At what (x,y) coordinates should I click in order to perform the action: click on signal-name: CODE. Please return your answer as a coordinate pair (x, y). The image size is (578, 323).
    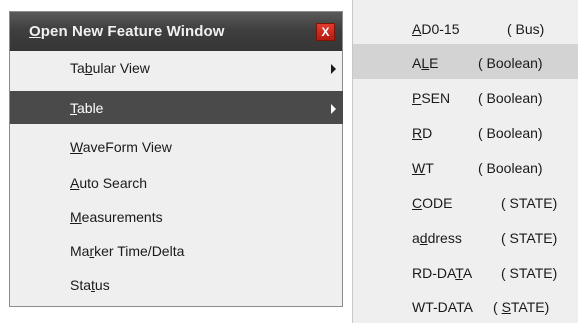
    Looking at the image, I should click on (432, 203).